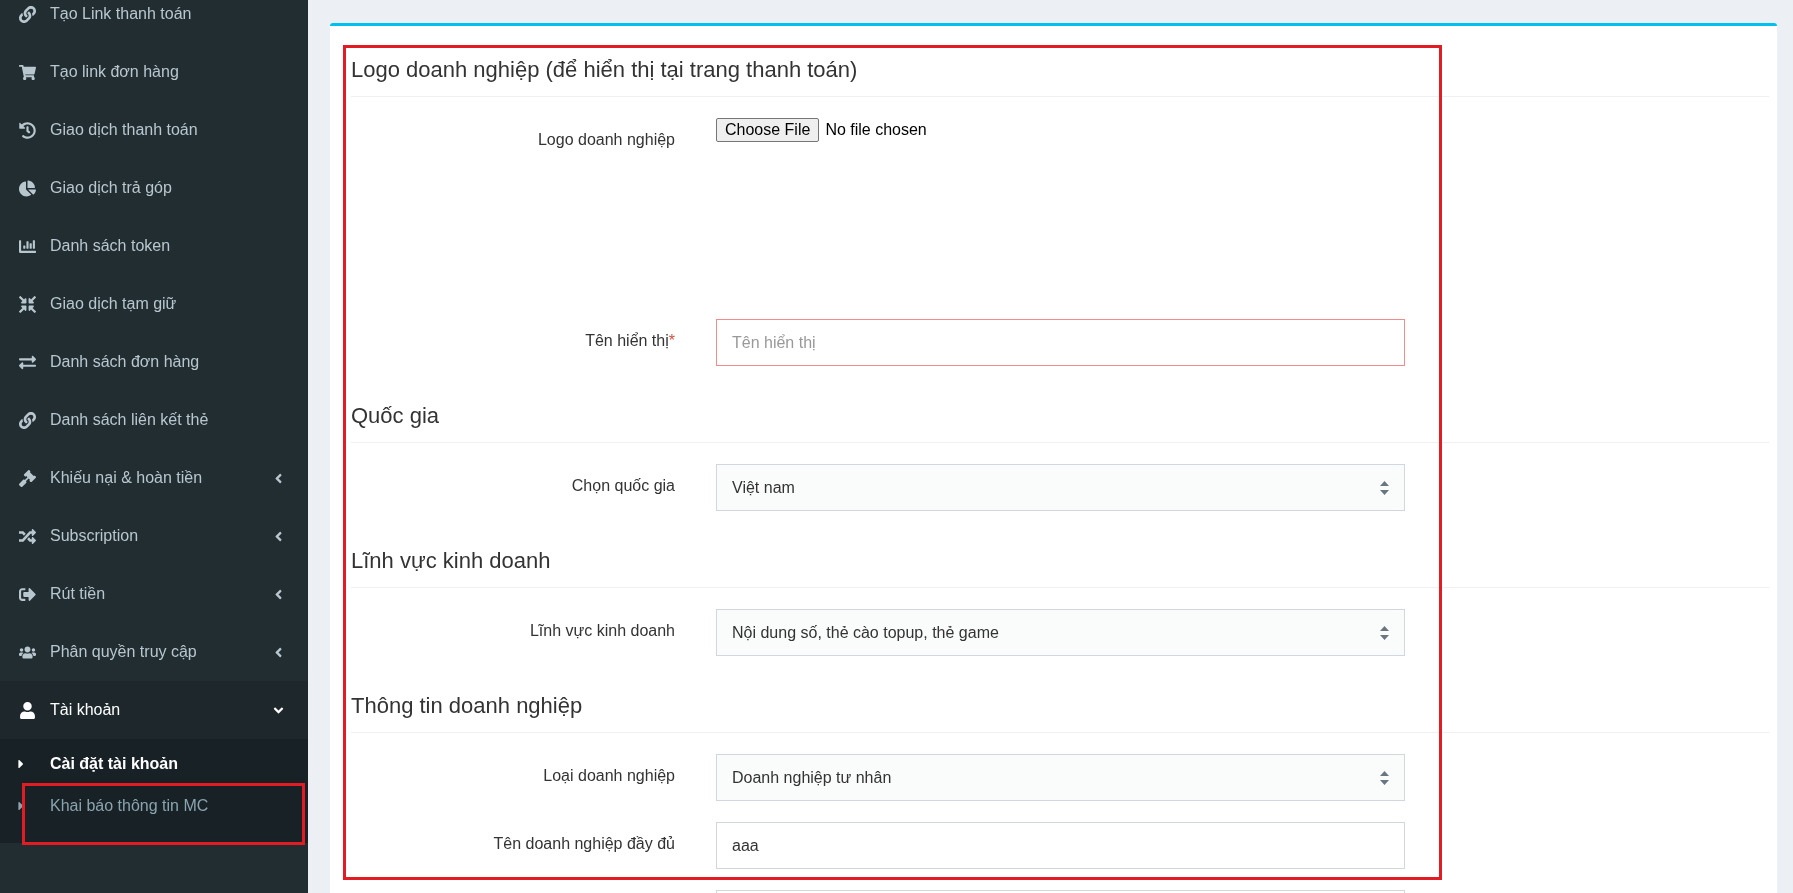  I want to click on select-field: Nội dung số, thẻ cào topup, thẻ game, so click(1060, 632).